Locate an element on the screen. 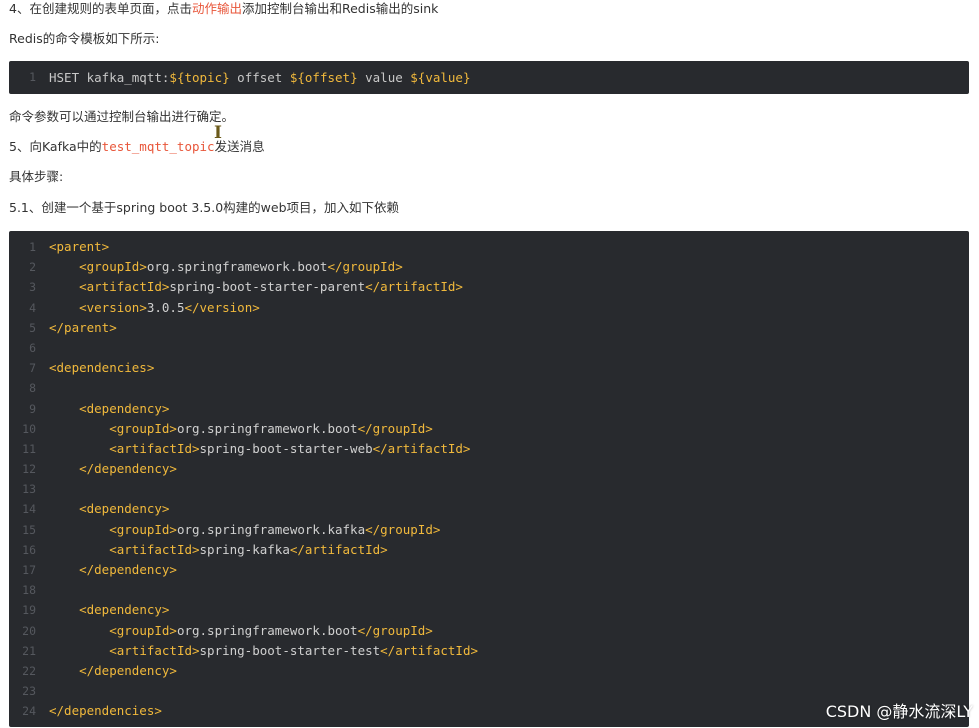 Image resolution: width=979 pixels, height=728 pixels. code-line: 5 </parent> is located at coordinates (489, 328).